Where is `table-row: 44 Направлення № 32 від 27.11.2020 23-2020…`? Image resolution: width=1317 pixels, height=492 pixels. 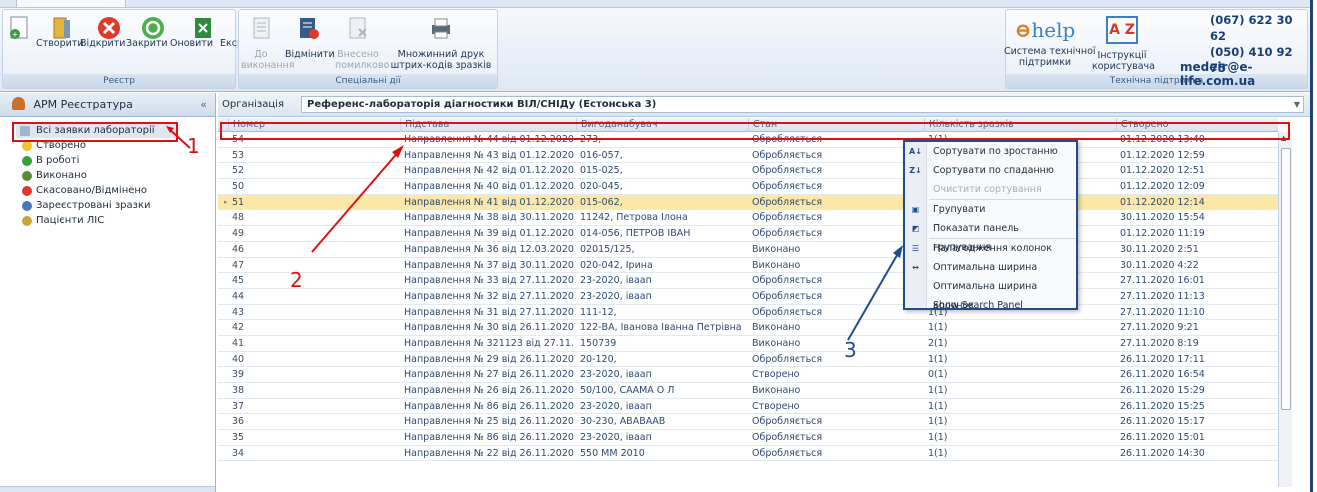
table-row: 44 Направлення № 32 від 27.11.2020 23-2020… is located at coordinates (748, 297).